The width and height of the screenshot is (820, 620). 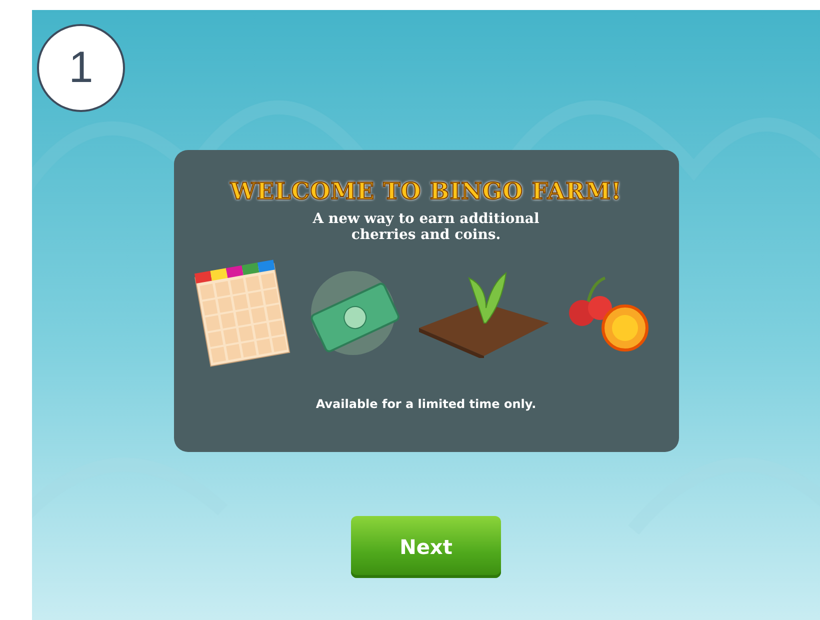 I want to click on dialog-title: WELCOME TO BINGO FARM!, so click(x=426, y=191).